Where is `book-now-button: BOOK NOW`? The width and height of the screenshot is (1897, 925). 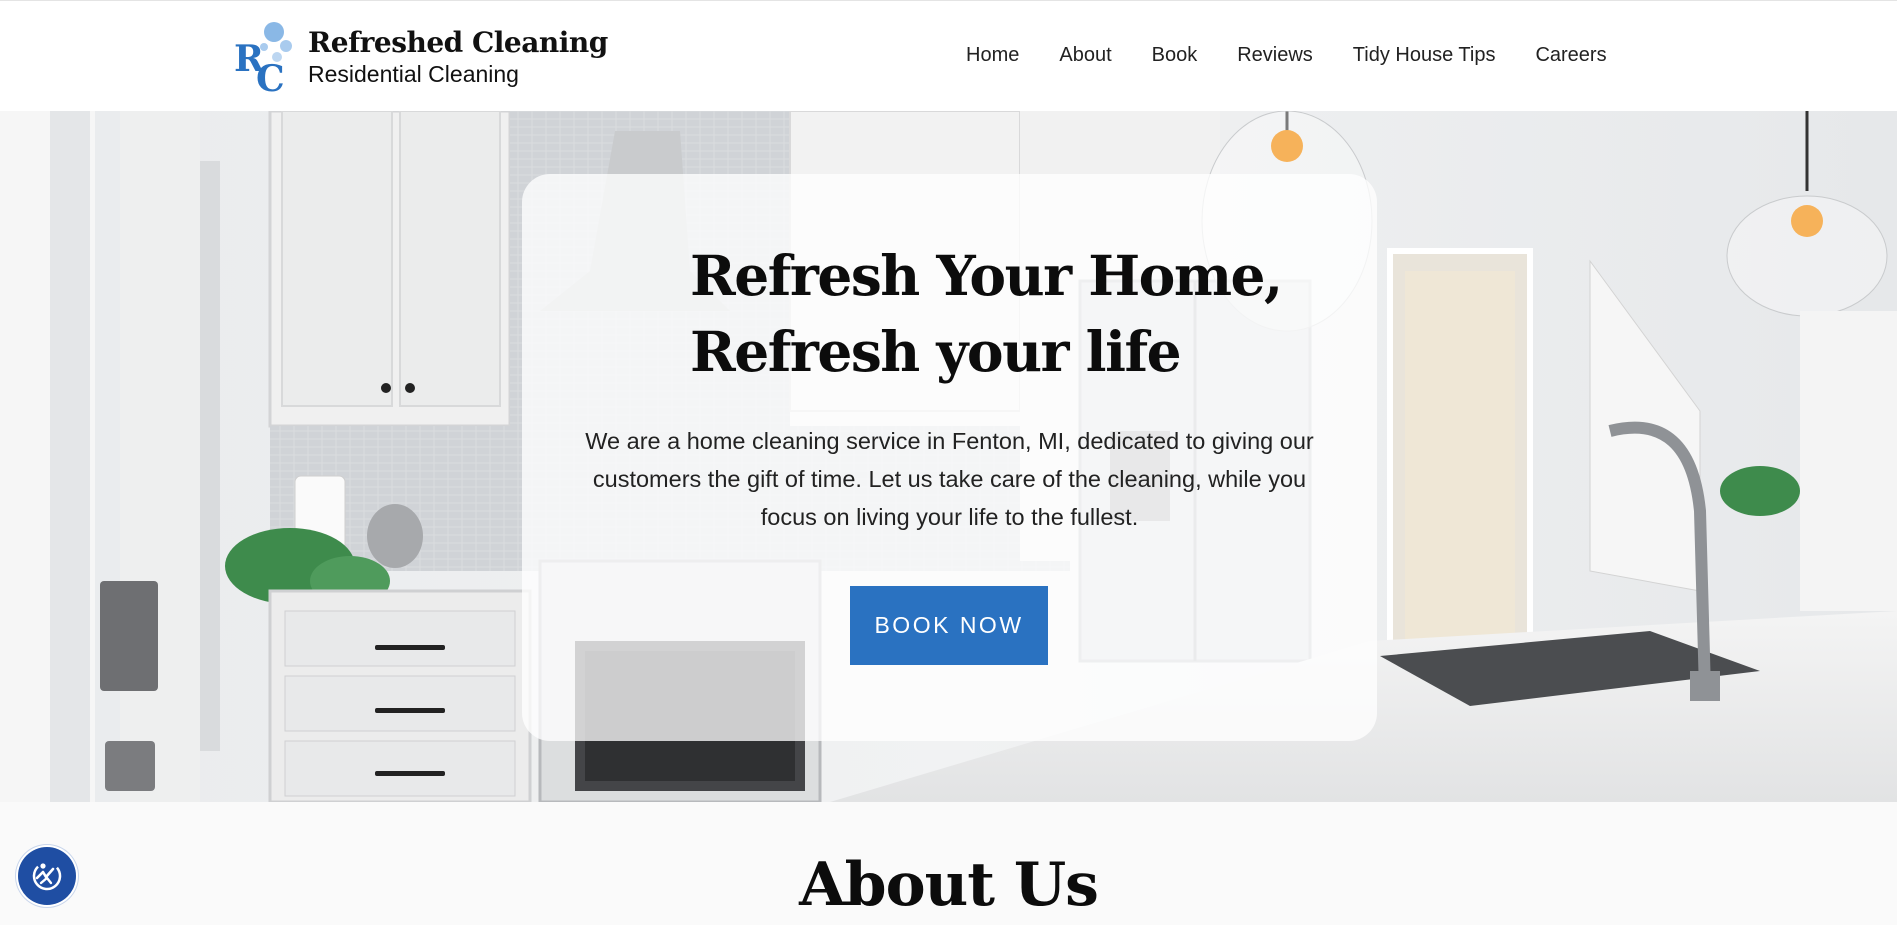
book-now-button: BOOK NOW is located at coordinates (949, 625).